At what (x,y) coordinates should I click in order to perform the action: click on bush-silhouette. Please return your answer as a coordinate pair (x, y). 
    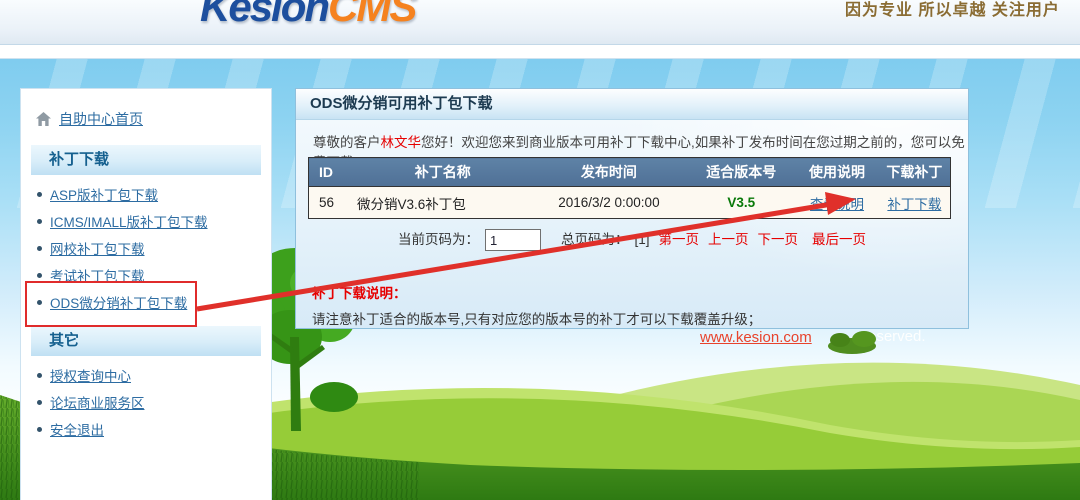
    Looking at the image, I should click on (852, 342).